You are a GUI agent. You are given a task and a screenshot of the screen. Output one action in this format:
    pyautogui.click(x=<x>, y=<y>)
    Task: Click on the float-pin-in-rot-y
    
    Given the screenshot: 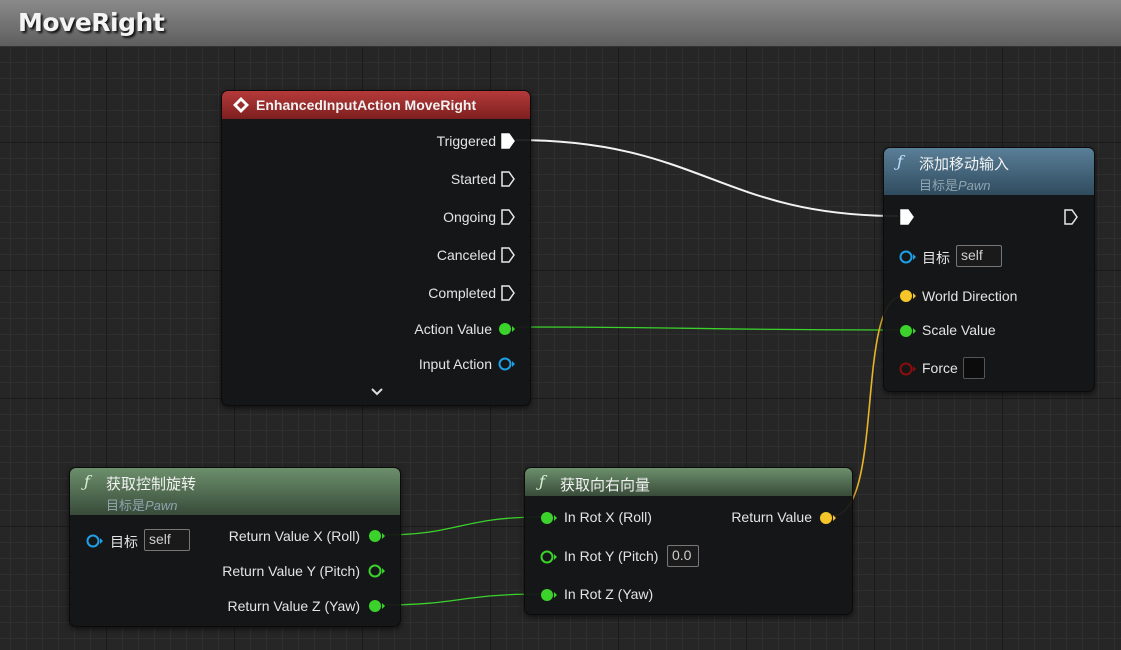 What is the action you would take?
    pyautogui.click(x=549, y=557)
    